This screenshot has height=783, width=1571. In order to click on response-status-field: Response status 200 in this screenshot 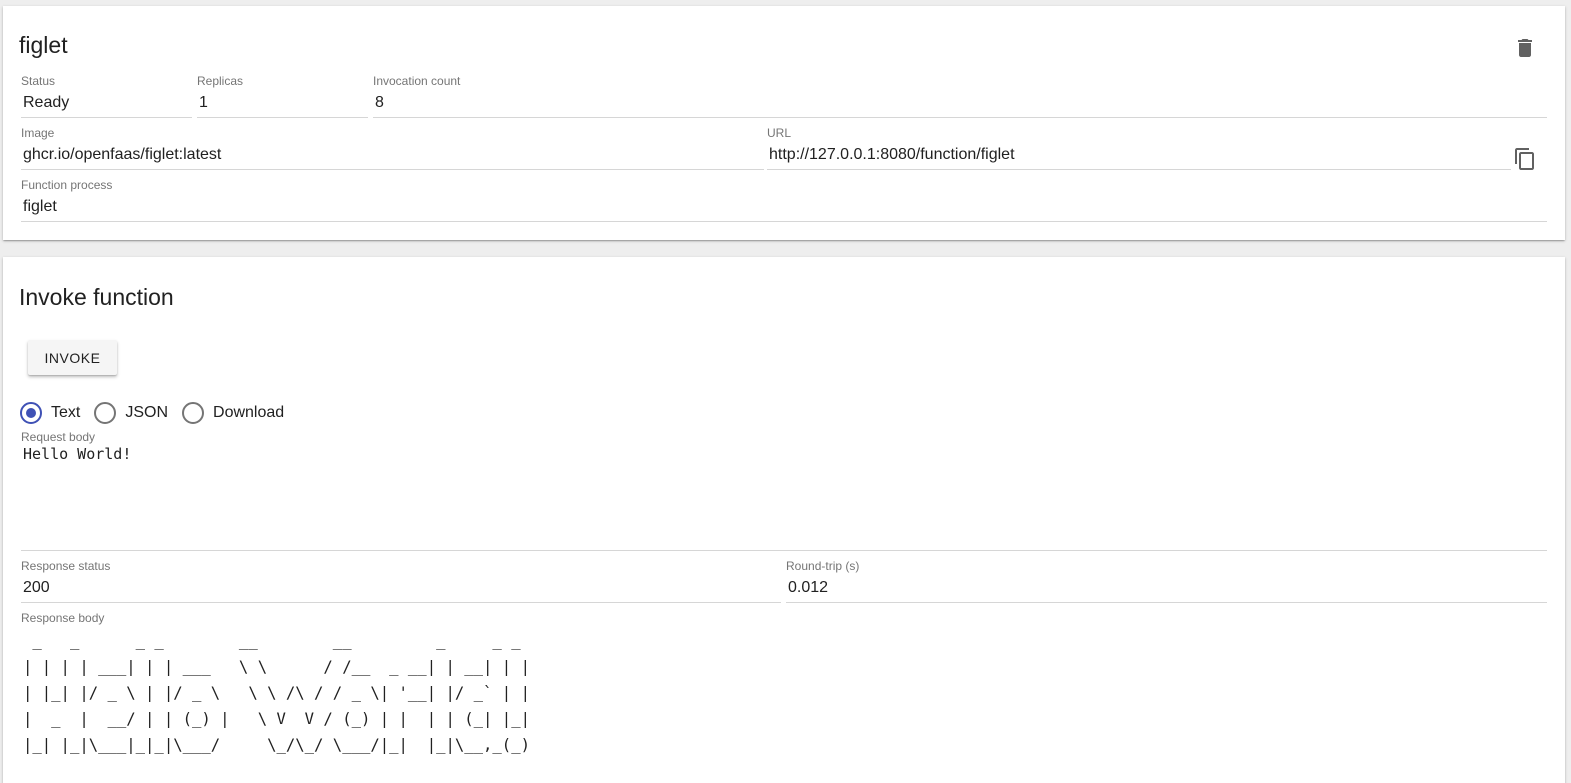, I will do `click(401, 581)`.